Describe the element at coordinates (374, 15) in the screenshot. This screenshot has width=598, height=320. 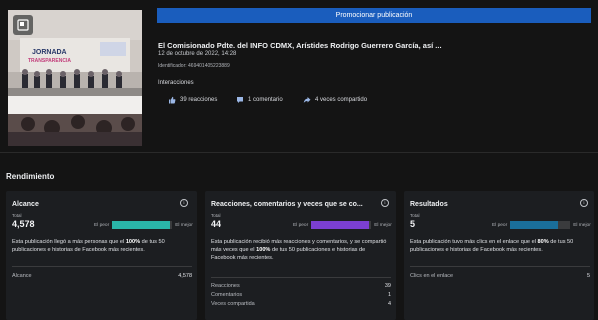
I see `promote-post-button: Promocionar publicación` at that location.